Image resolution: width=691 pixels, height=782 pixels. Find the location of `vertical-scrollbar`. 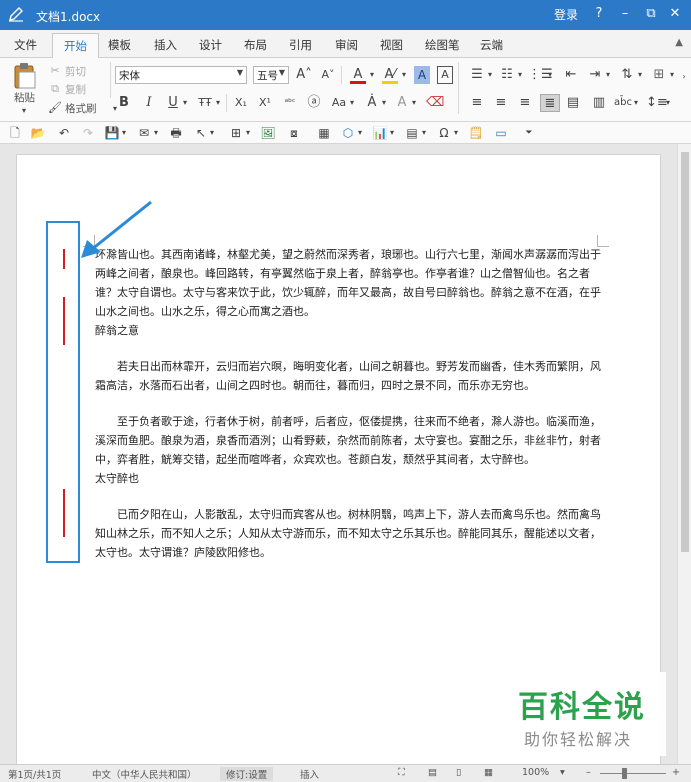

vertical-scrollbar is located at coordinates (684, 454).